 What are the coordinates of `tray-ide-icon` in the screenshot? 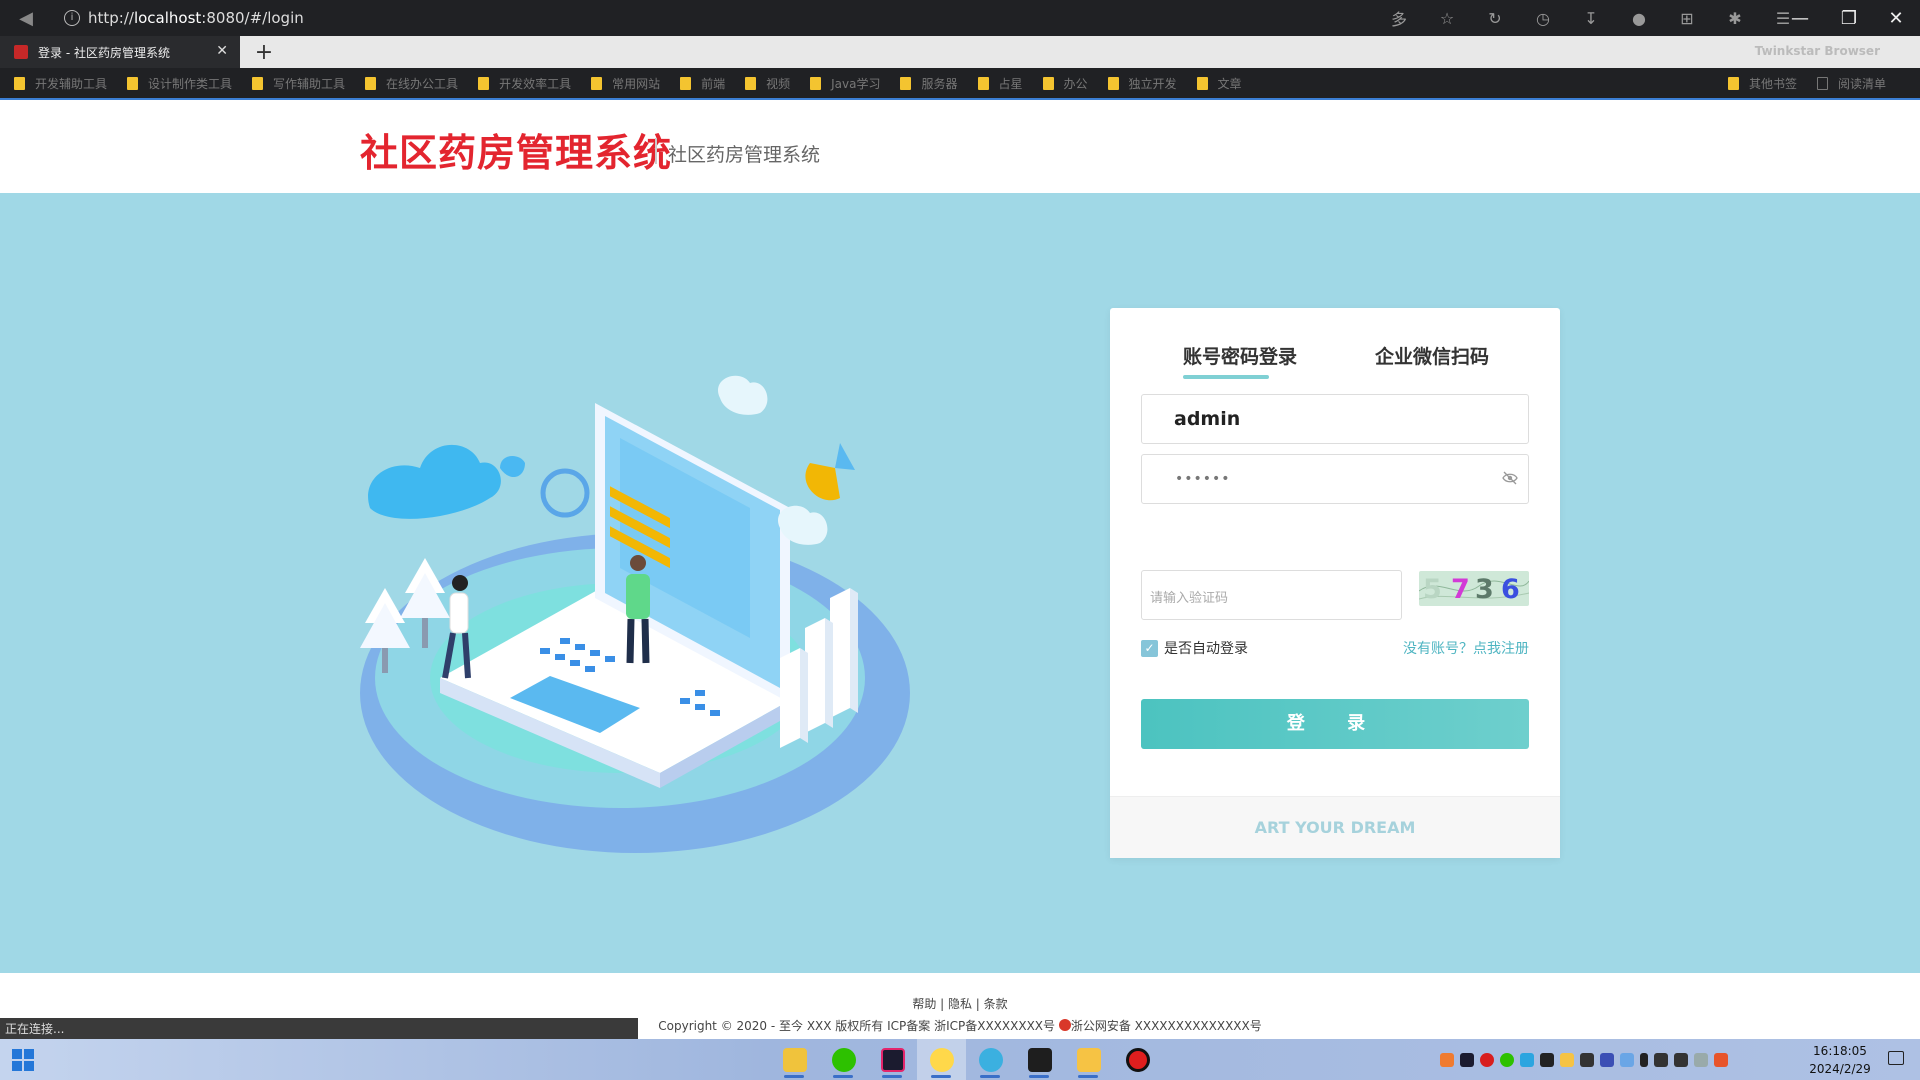 It's located at (1467, 1059).